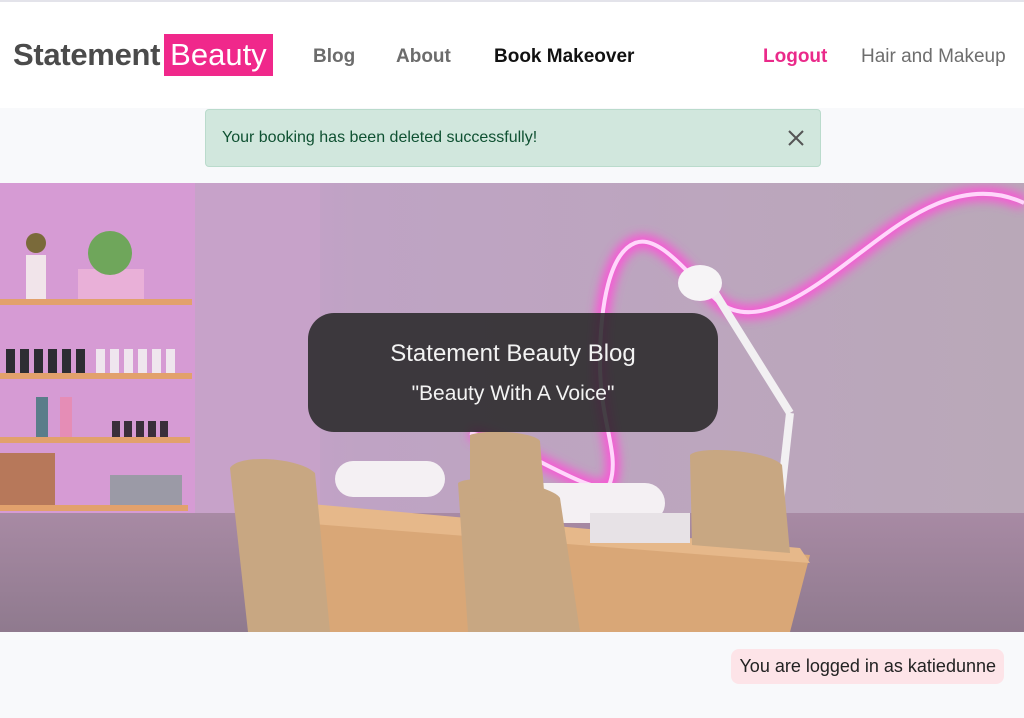  Describe the element at coordinates (867, 666) in the screenshot. I see `login-status-badge: You are logged in as katiedunne` at that location.